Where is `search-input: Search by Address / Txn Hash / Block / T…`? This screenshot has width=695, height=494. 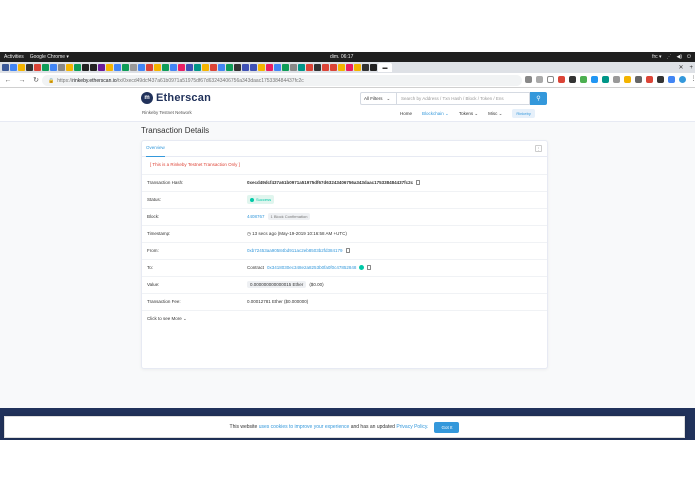 search-input: Search by Address / Txn Hash / Block / T… is located at coordinates (463, 98).